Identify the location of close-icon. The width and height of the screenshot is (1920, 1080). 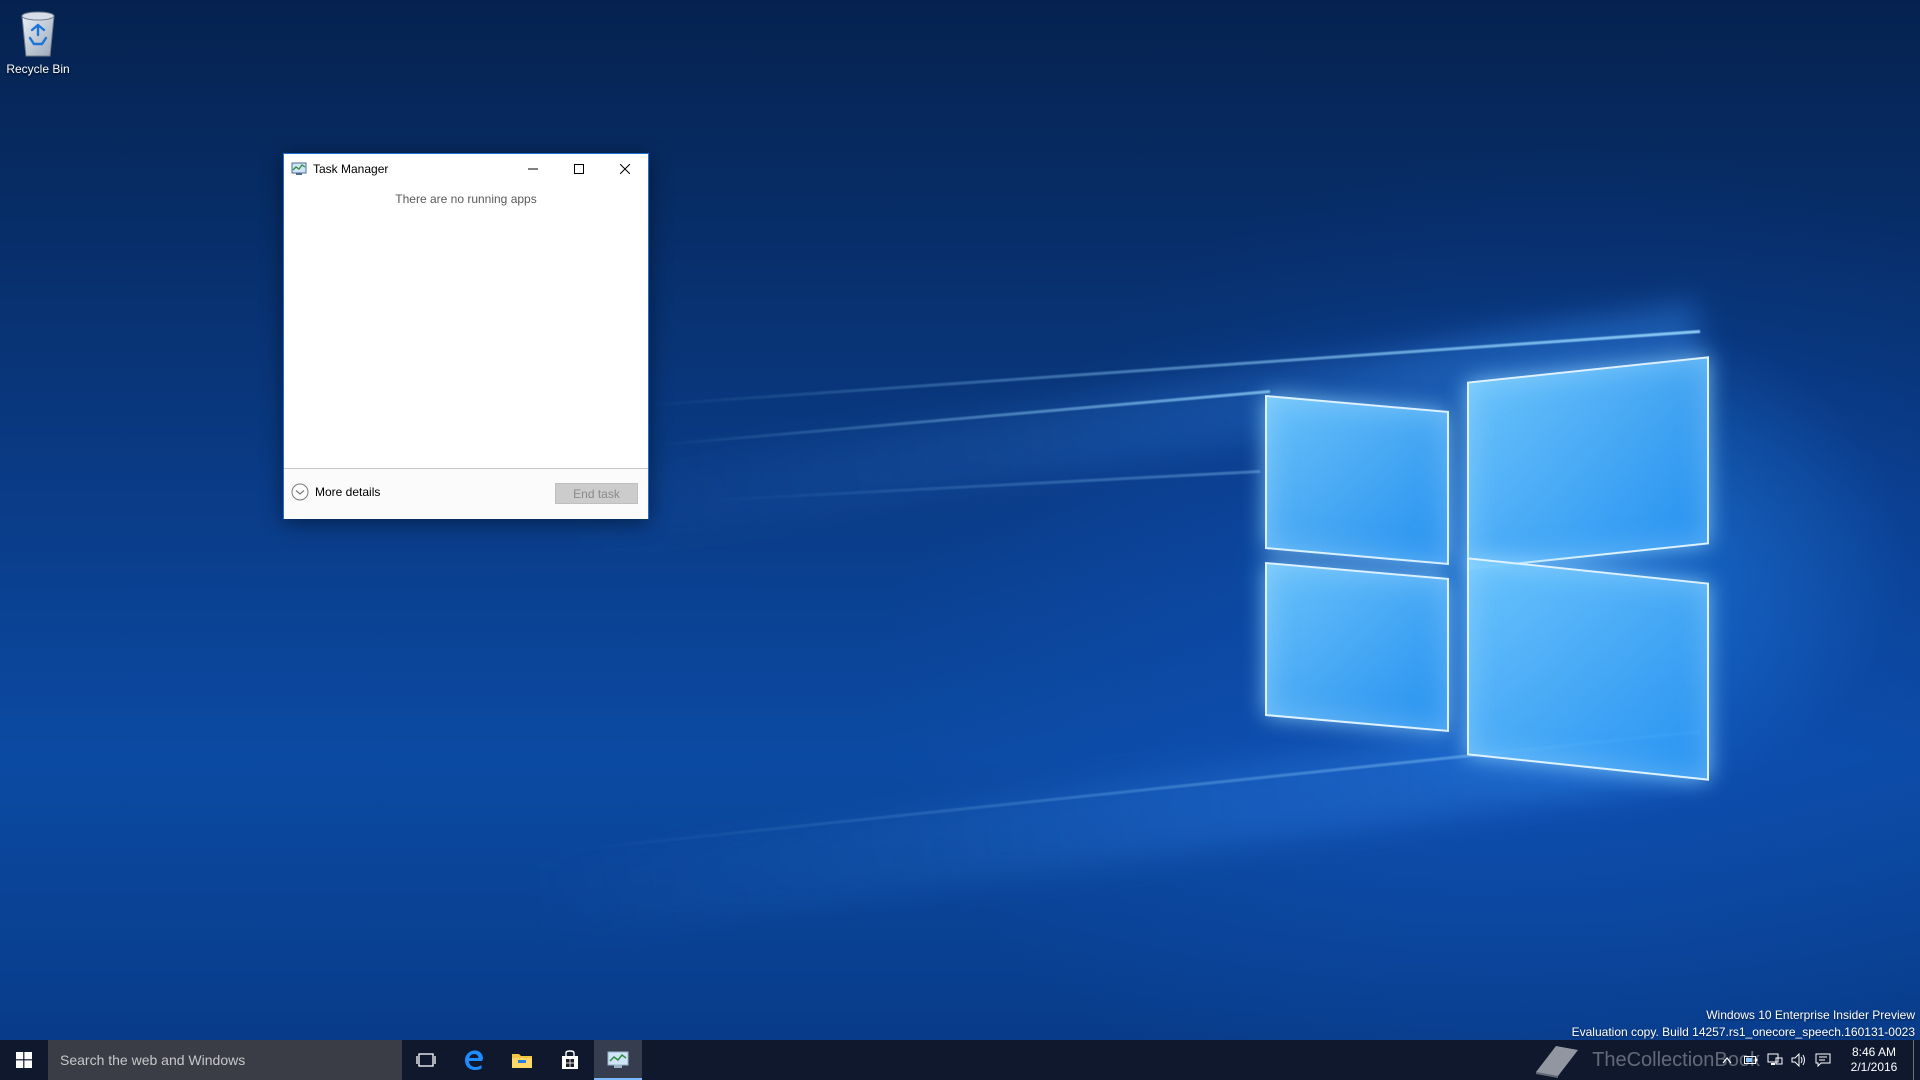
(625, 169).